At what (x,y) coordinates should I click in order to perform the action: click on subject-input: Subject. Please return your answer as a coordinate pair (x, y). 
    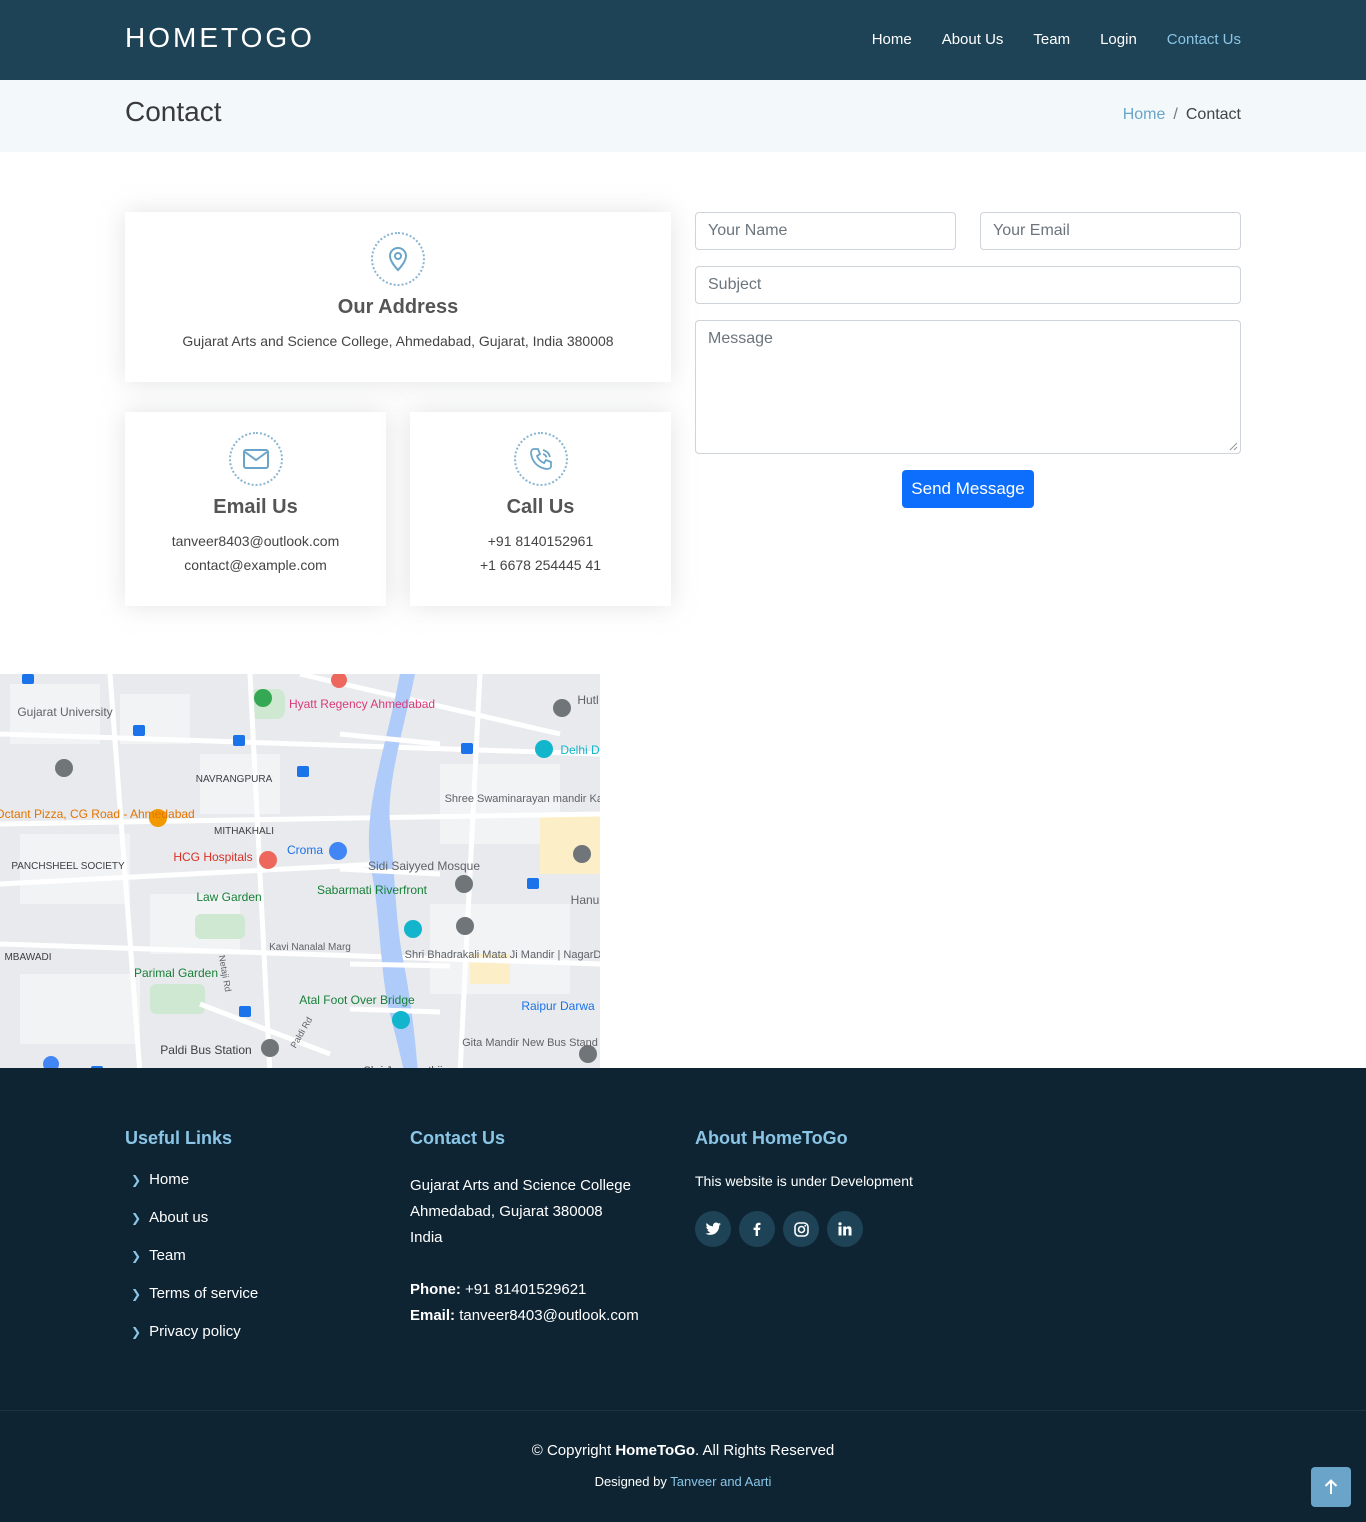
    Looking at the image, I should click on (968, 285).